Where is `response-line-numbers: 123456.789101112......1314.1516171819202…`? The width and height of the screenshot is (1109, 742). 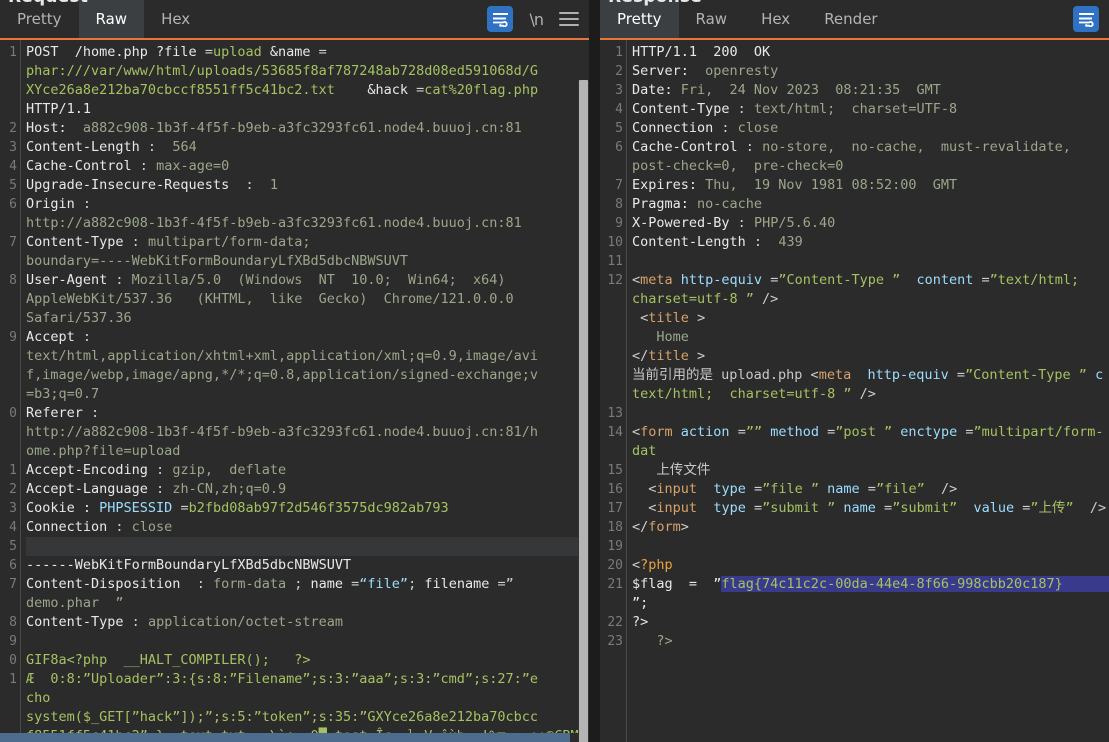 response-line-numbers: 123456.789101112......1314.1516171819202… is located at coordinates (613, 391).